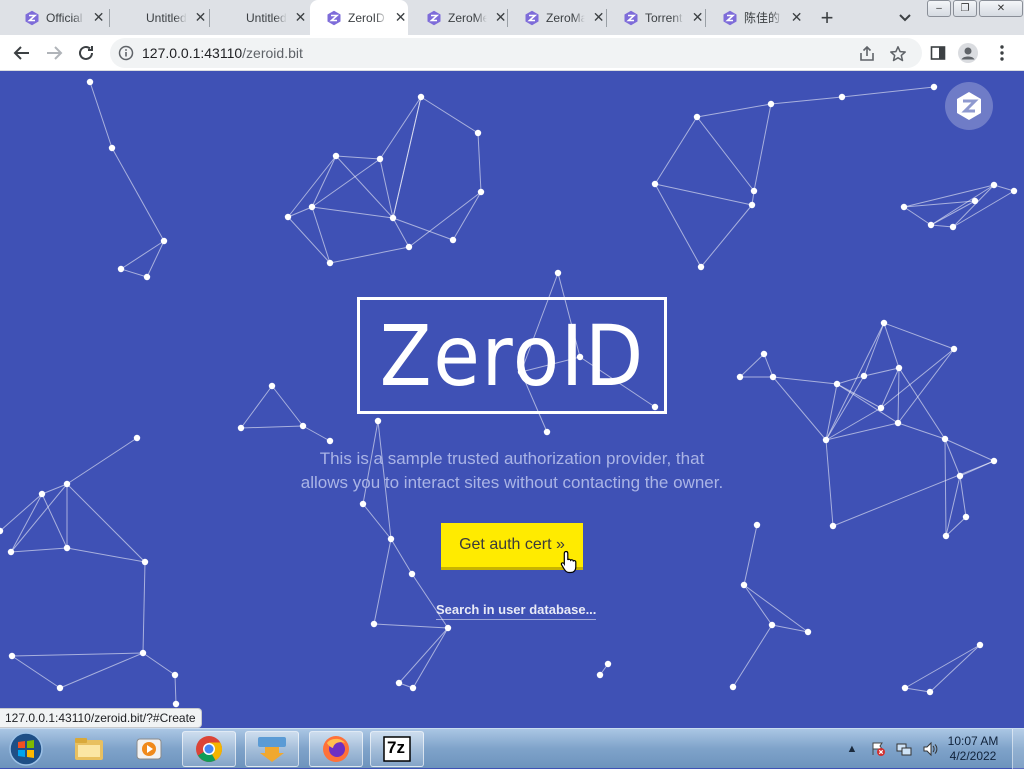  I want to click on share-icon, so click(867, 54).